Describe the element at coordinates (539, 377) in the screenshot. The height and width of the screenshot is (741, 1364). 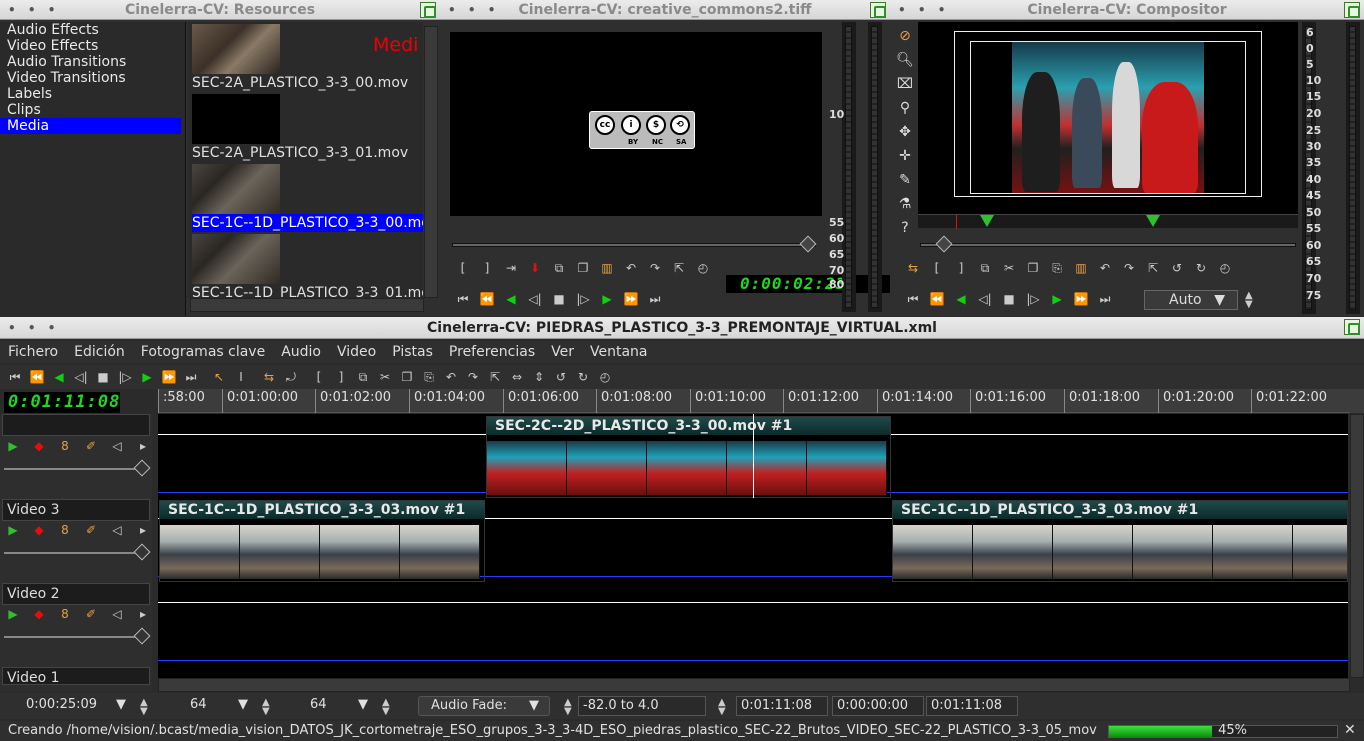
I see `fit-vertical-icon: ⇕` at that location.